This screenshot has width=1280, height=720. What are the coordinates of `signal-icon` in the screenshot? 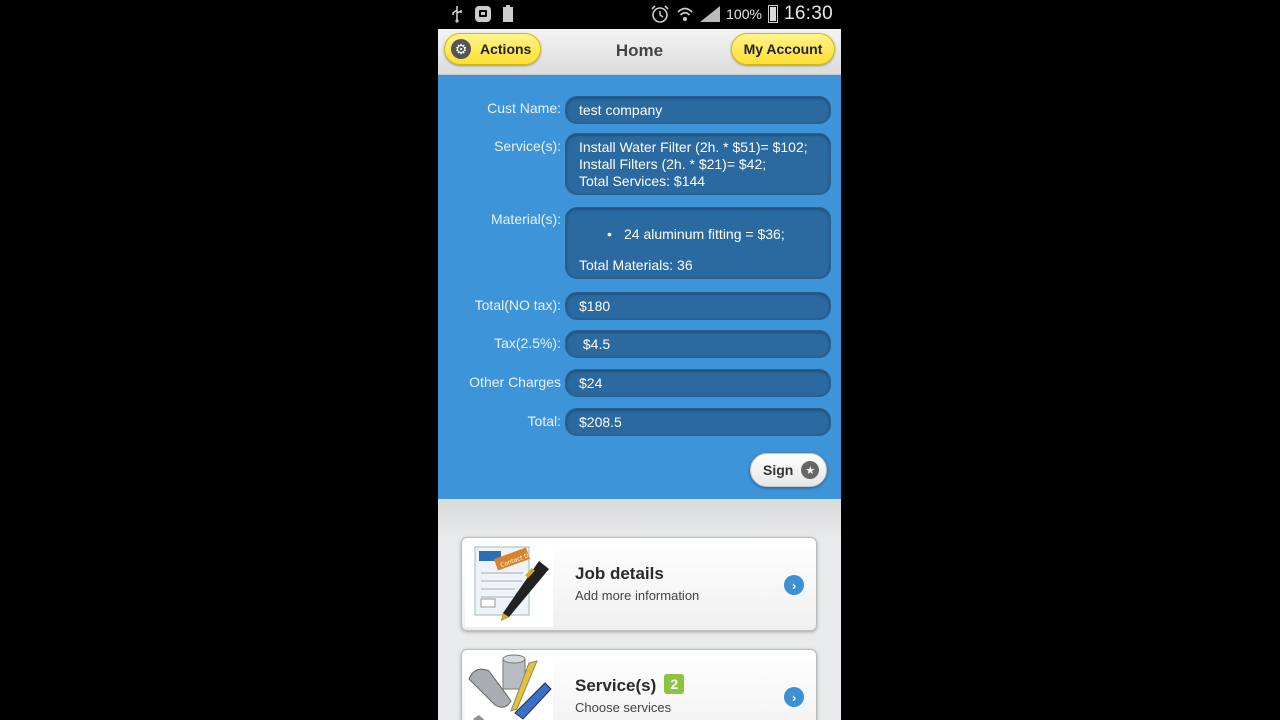 It's located at (710, 14).